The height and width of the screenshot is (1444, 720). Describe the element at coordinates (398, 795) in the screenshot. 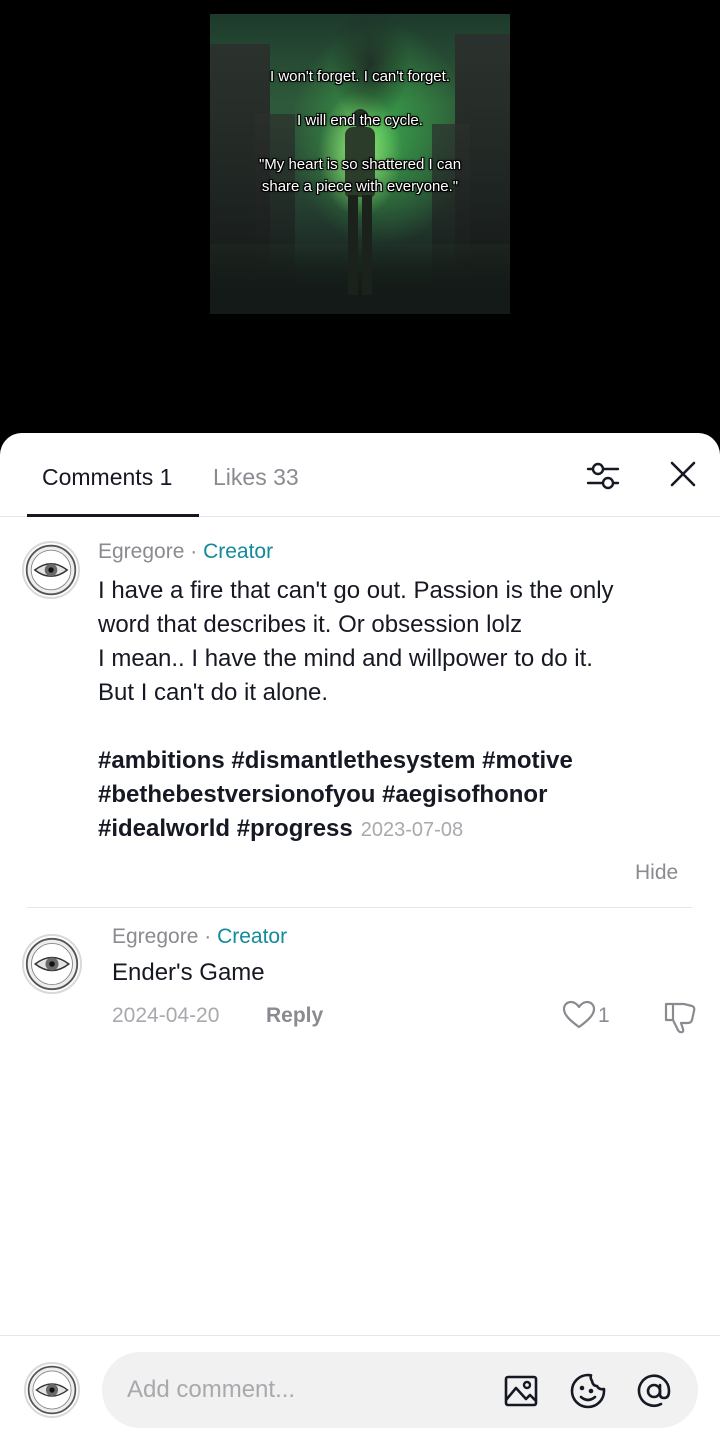

I see `hashtag-line: #bethebestversionofyou #aegisofhonor` at that location.